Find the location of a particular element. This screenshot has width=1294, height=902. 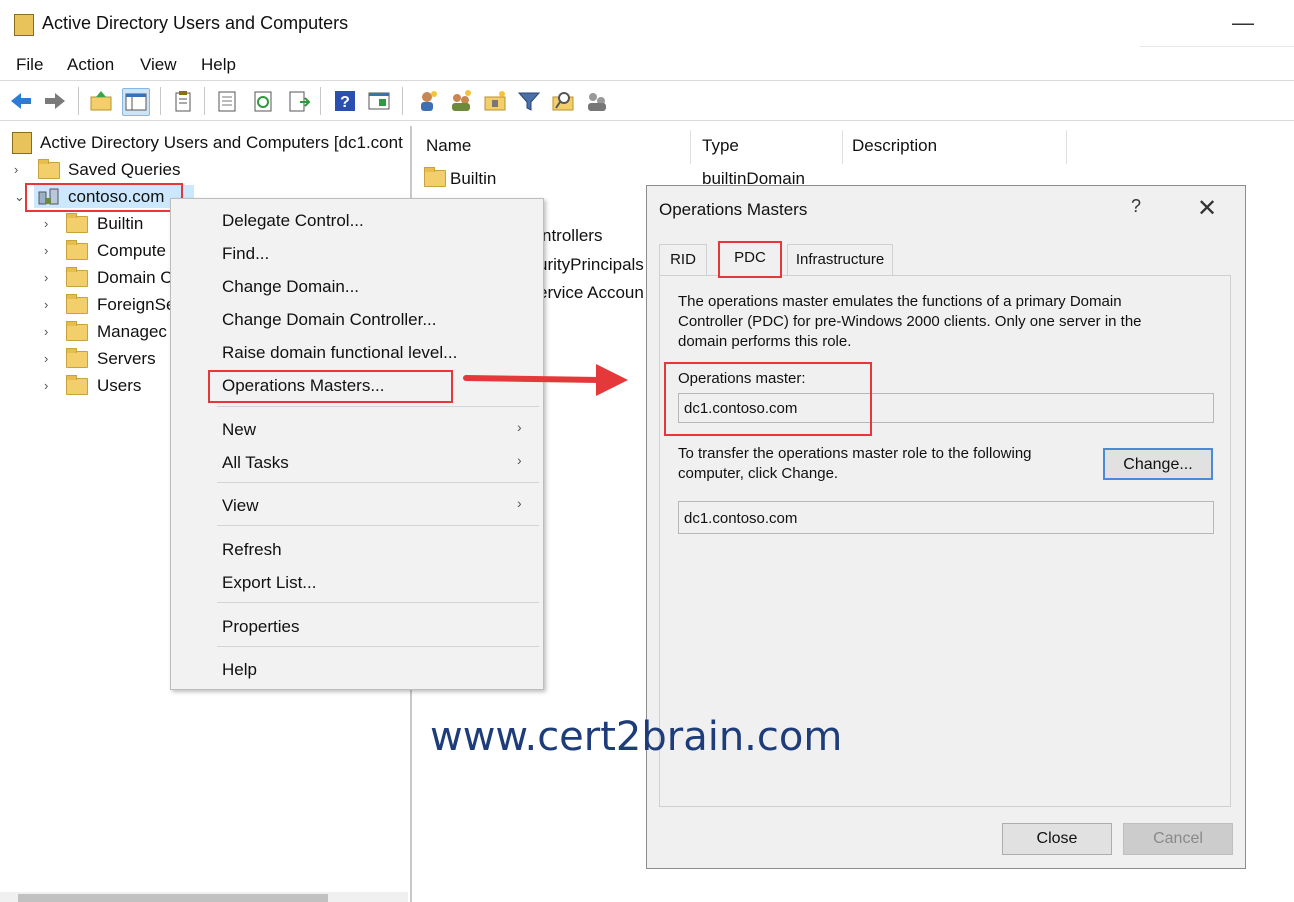

new-user-icon is located at coordinates (427, 101).